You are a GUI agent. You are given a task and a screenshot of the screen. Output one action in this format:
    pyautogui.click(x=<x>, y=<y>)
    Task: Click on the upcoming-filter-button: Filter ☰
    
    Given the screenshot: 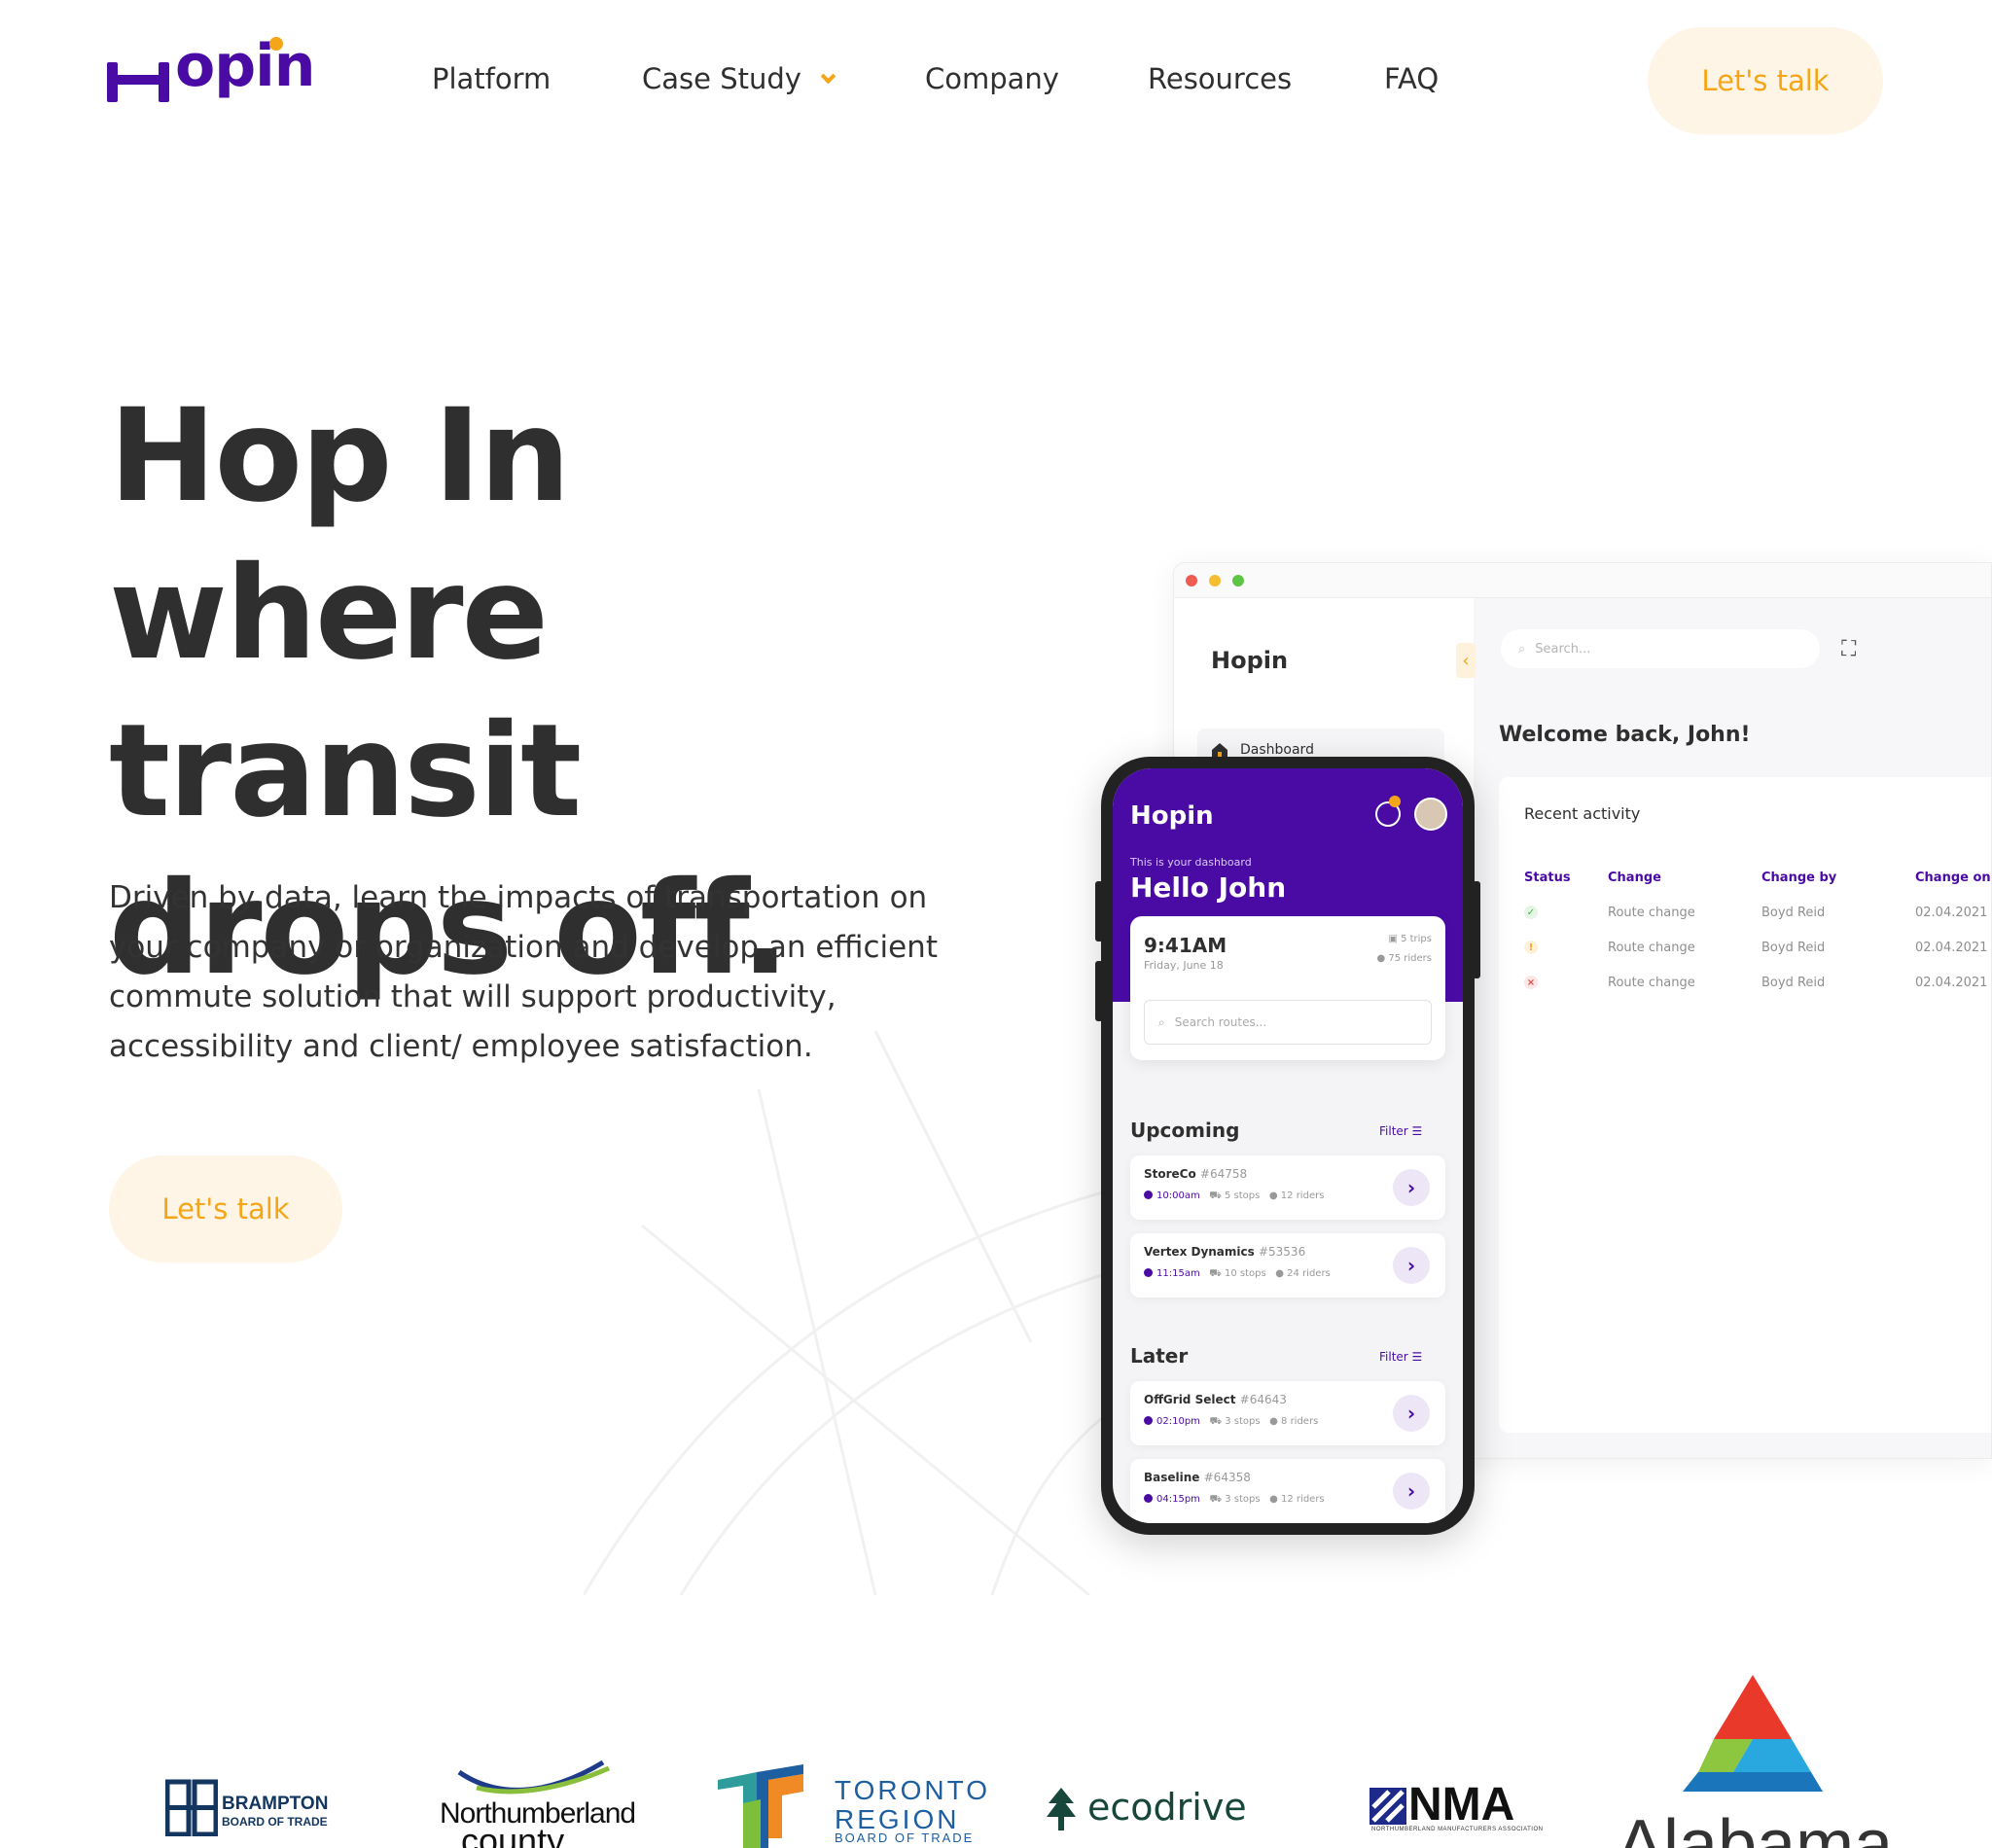 What is the action you would take?
    pyautogui.click(x=1400, y=1131)
    